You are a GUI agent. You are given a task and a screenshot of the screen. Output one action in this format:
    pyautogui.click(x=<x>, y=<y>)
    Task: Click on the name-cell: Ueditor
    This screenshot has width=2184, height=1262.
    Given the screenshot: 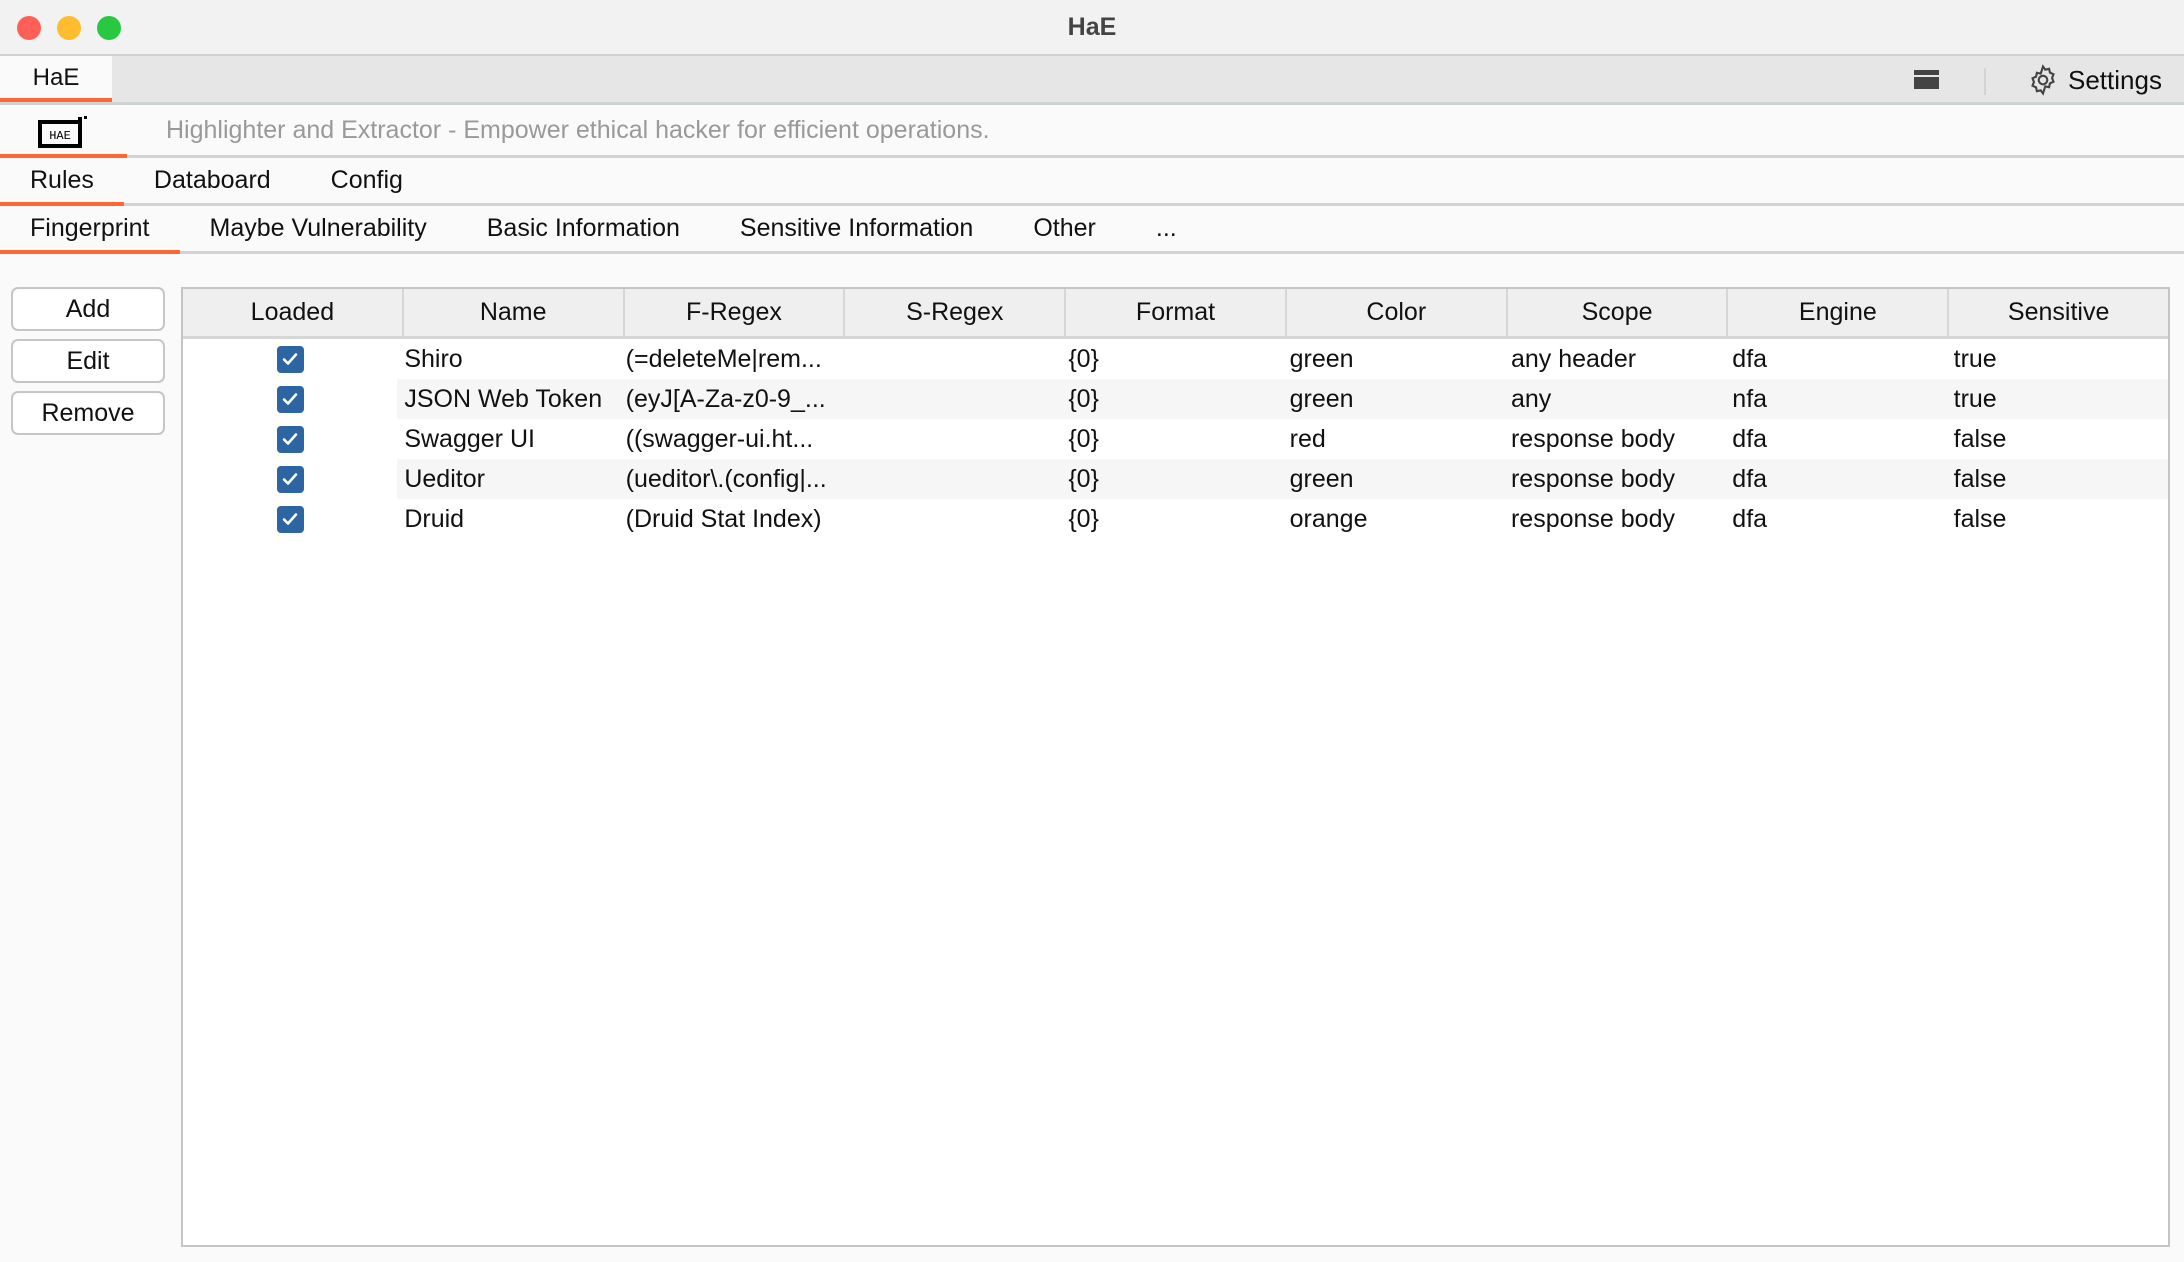 What is the action you would take?
    pyautogui.click(x=508, y=479)
    